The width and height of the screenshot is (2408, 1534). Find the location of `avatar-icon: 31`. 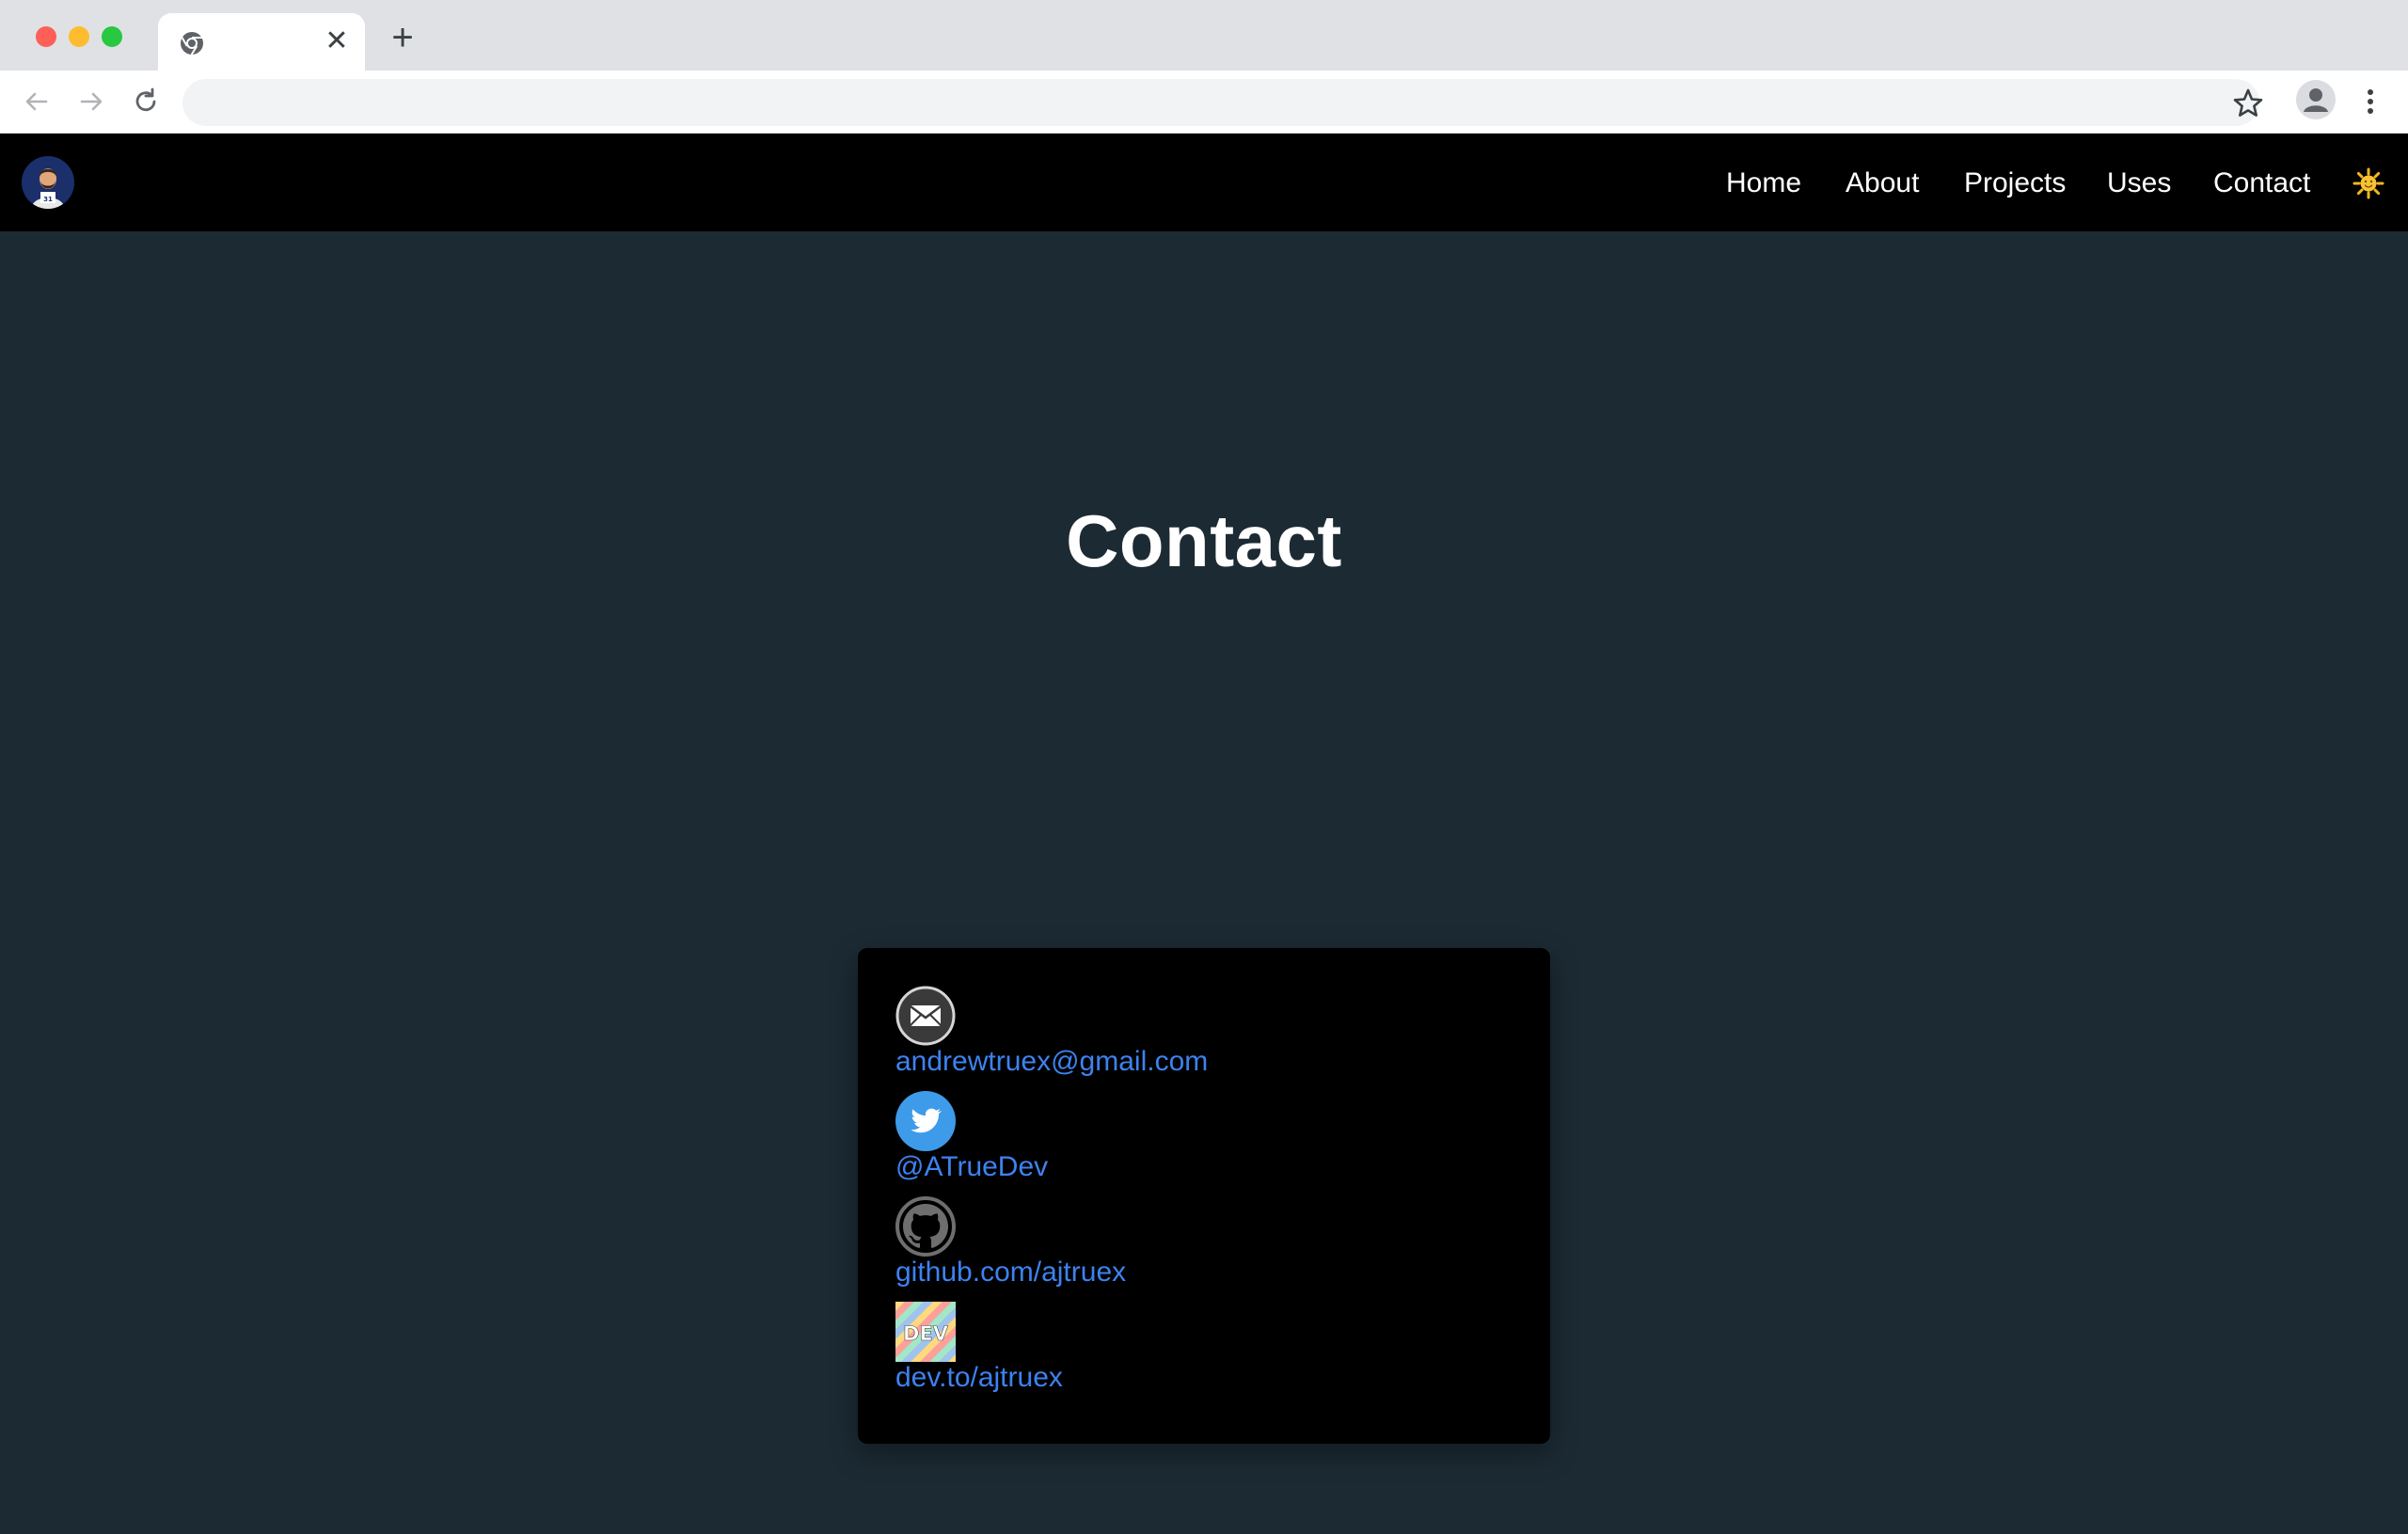

avatar-icon: 31 is located at coordinates (48, 182).